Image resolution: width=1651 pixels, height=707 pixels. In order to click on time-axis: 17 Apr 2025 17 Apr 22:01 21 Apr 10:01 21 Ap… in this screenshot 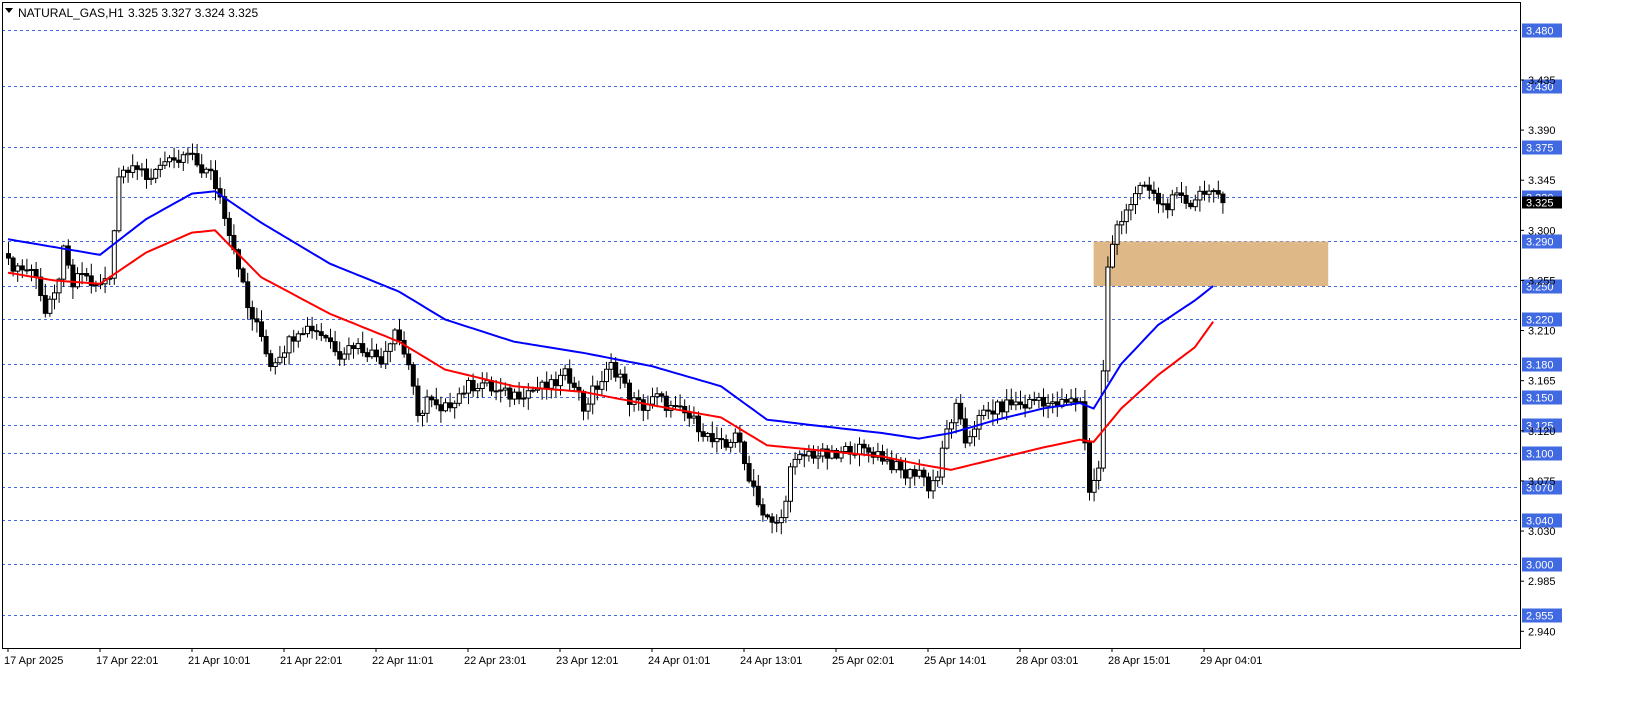, I will do `click(633, 657)`.